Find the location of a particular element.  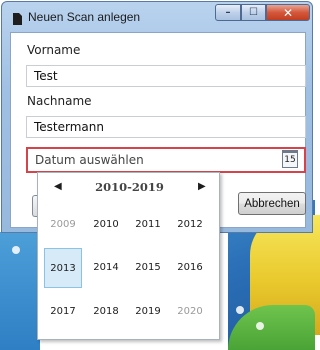

desktop-wallpaper-left is located at coordinates (20, 291).